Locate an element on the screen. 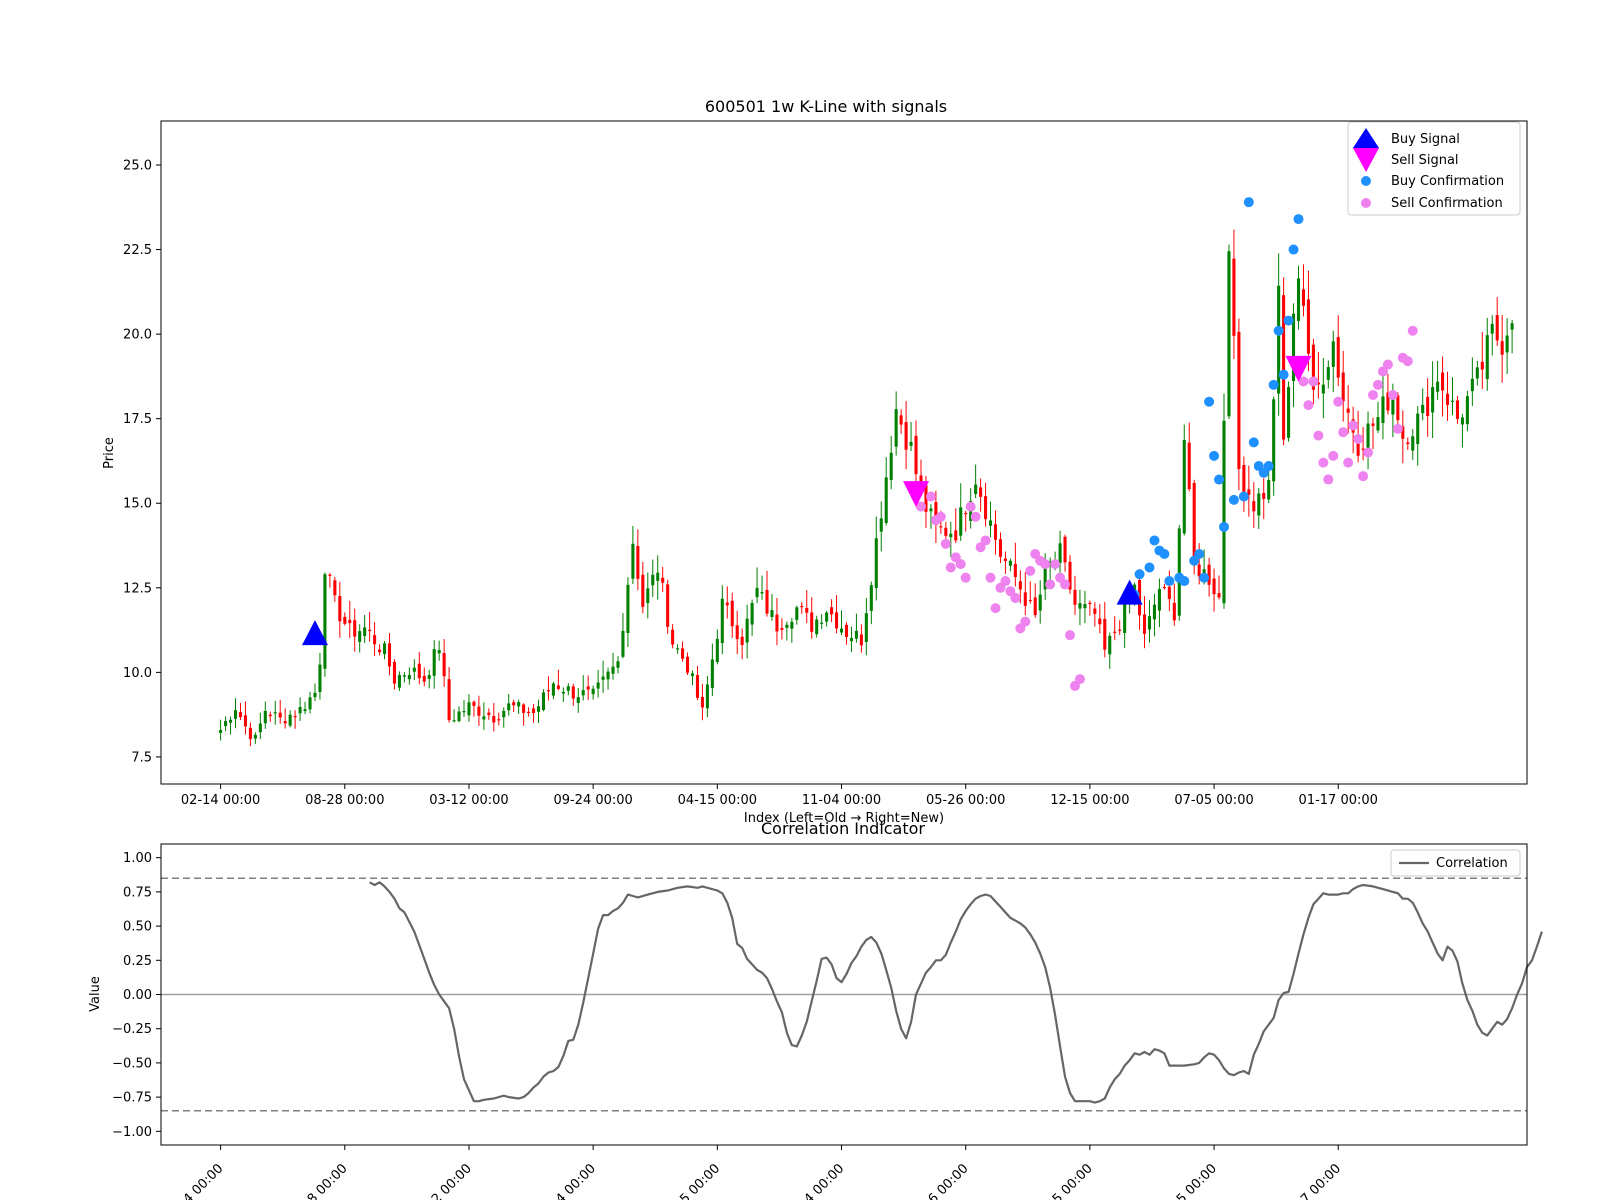 The width and height of the screenshot is (1600, 1204). legend-sell-signal-label: Sell Signal is located at coordinates (1425, 160).